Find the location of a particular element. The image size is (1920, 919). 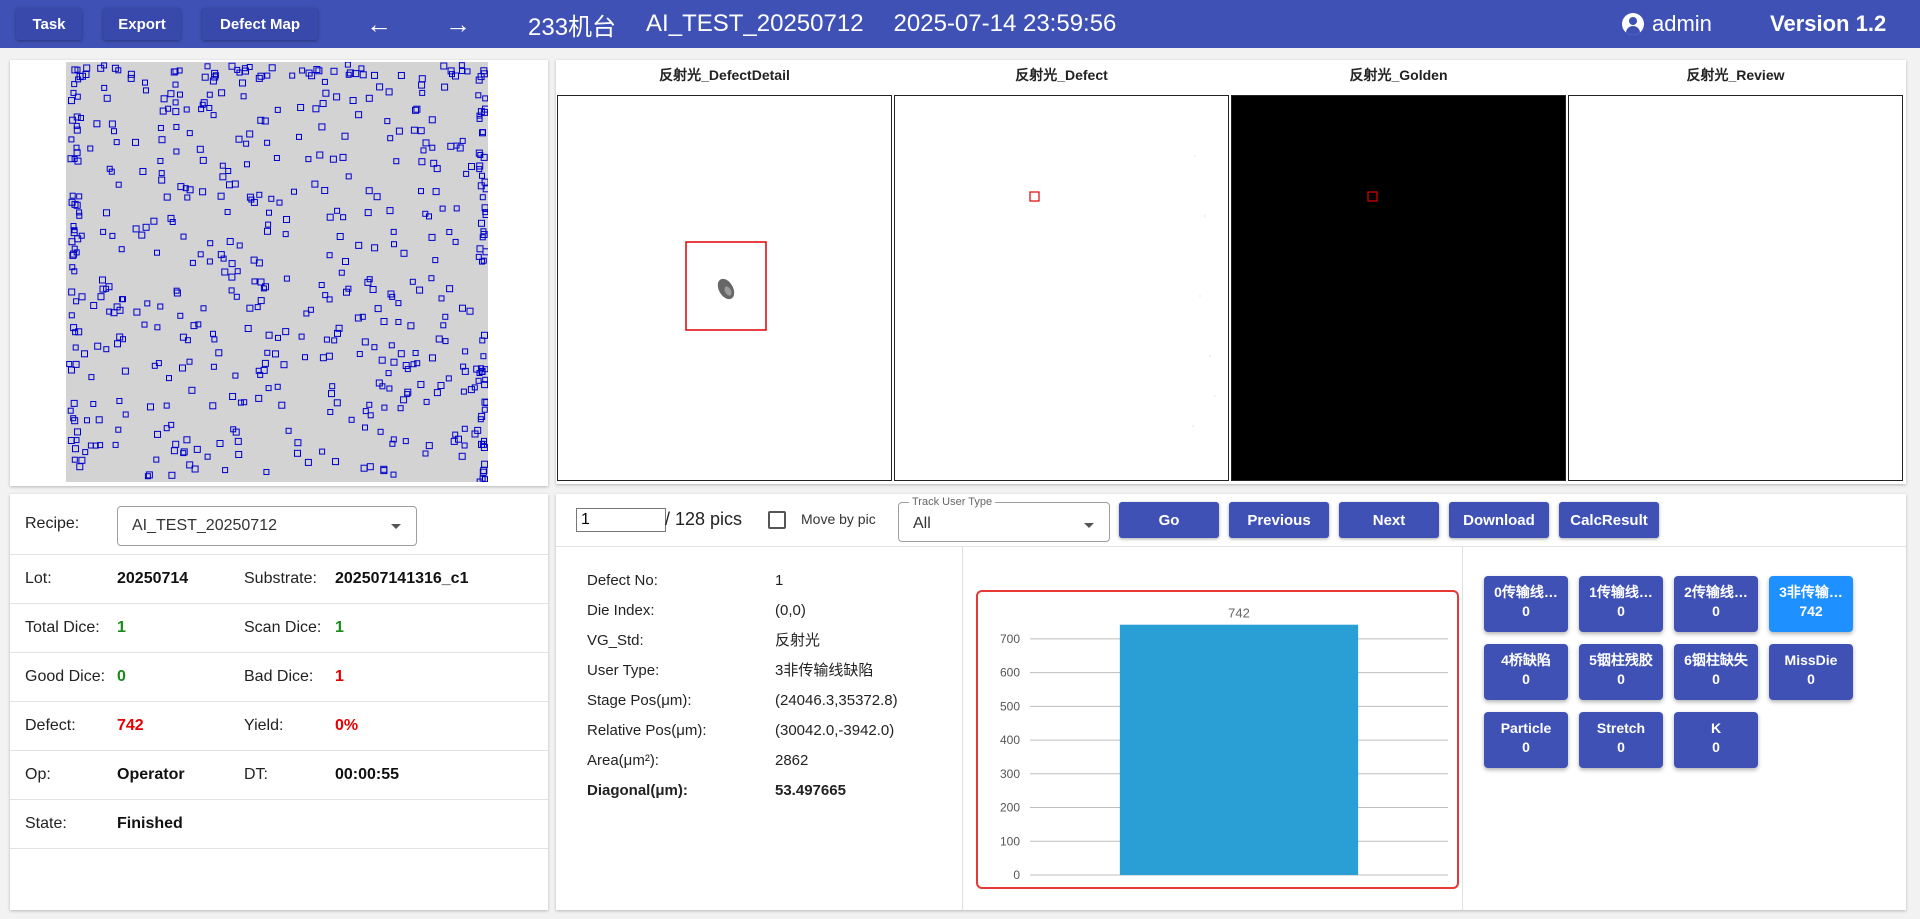

page-number-input is located at coordinates (621, 520).